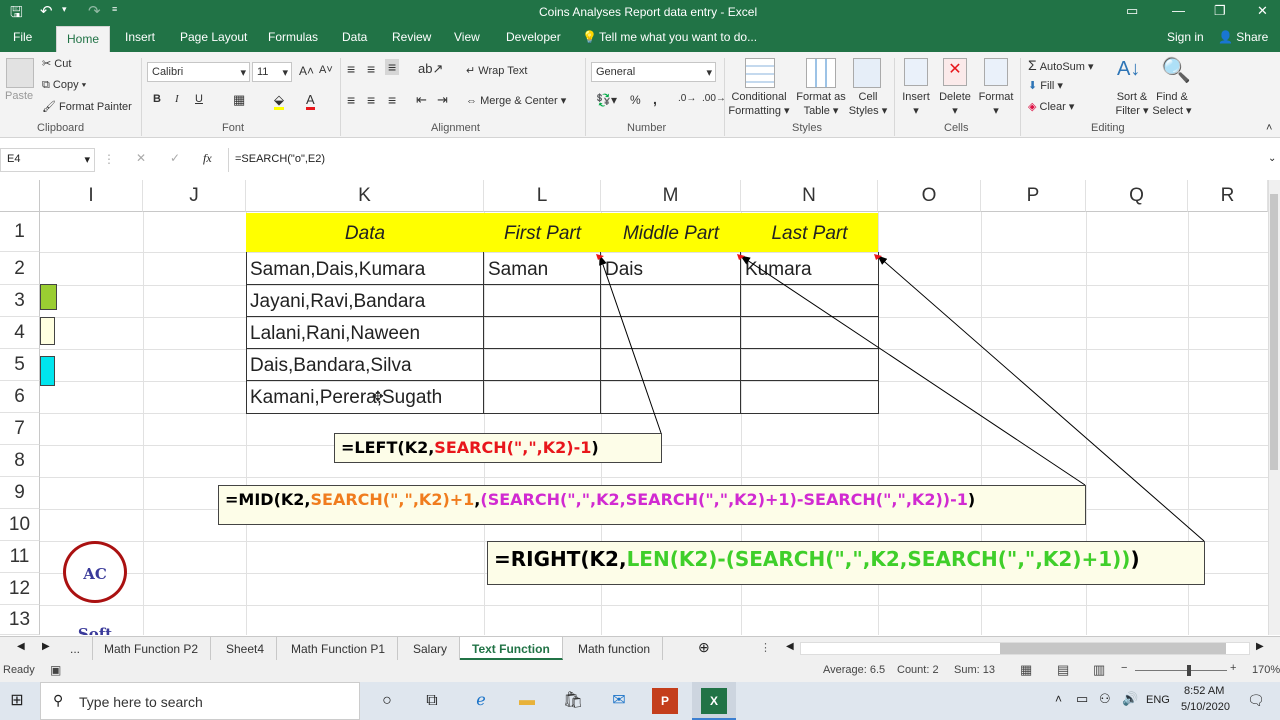  Describe the element at coordinates (511, 648) in the screenshot. I see `sheet-tab-text-function: Text Function` at that location.